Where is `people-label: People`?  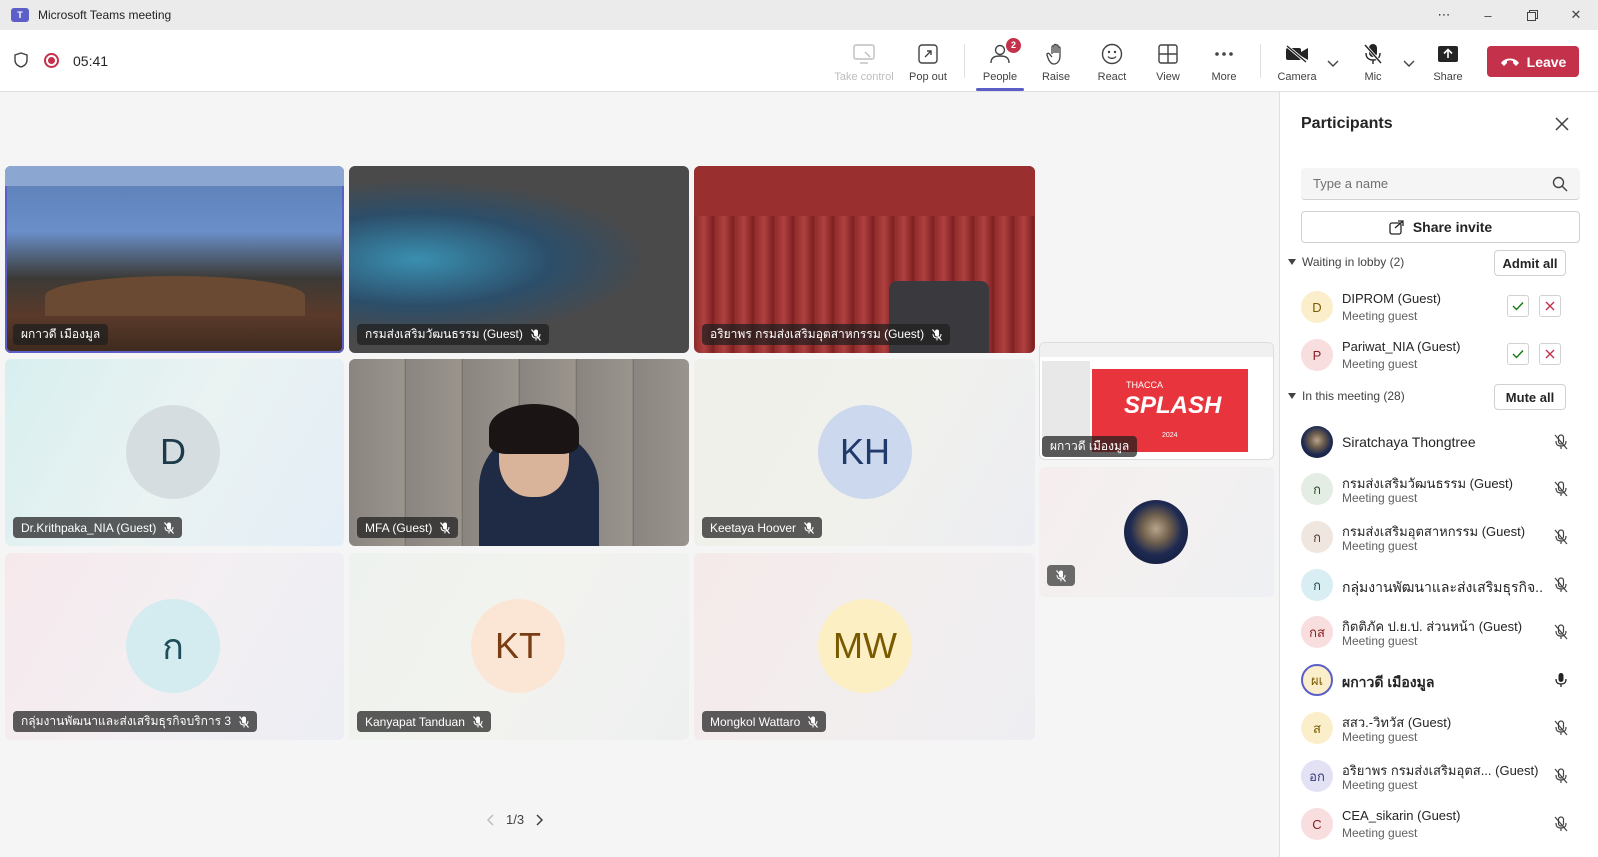 people-label: People is located at coordinates (1000, 77).